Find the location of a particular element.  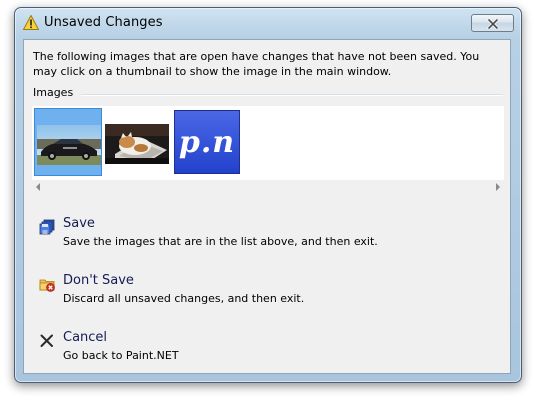

warning-icon is located at coordinates (31, 22).